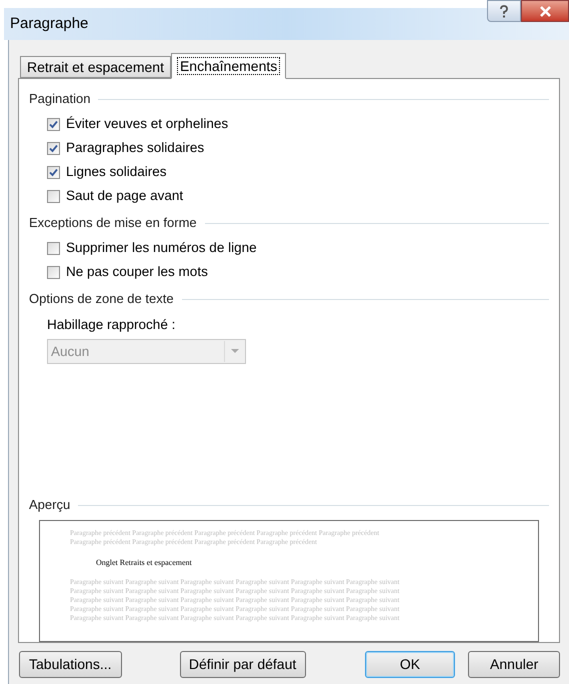 The image size is (569, 684). I want to click on tab: Retrait et espacement, so click(95, 67).